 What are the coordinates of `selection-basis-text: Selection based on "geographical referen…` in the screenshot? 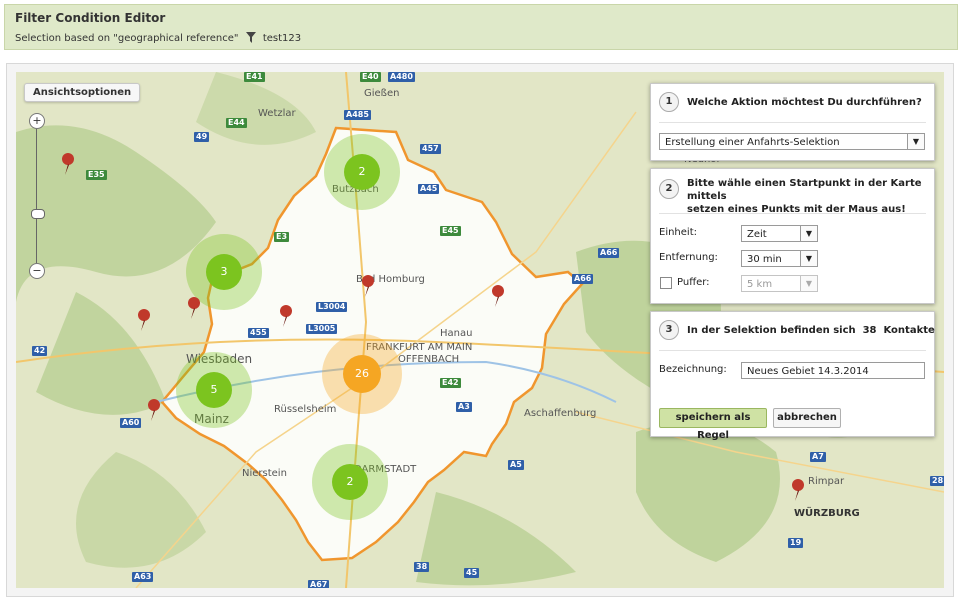 It's located at (127, 38).